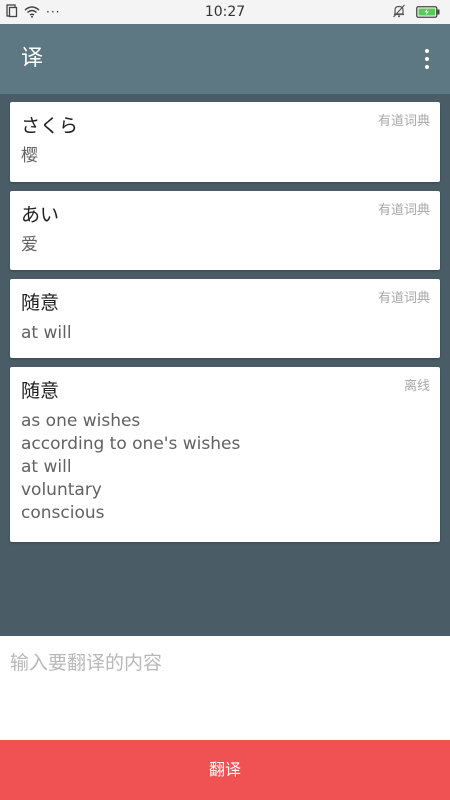 The image size is (450, 800). I want to click on result-meaning: conscious, so click(63, 513).